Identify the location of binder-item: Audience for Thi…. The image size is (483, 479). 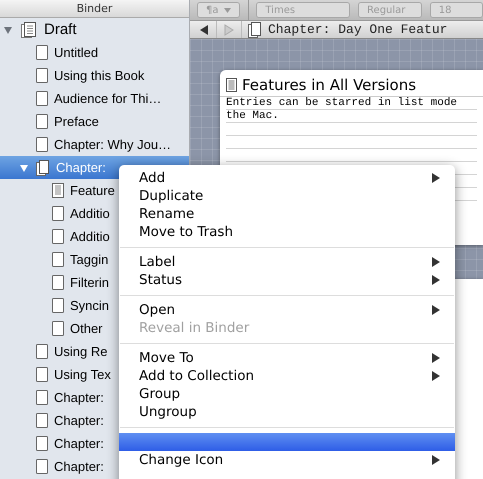
(94, 98).